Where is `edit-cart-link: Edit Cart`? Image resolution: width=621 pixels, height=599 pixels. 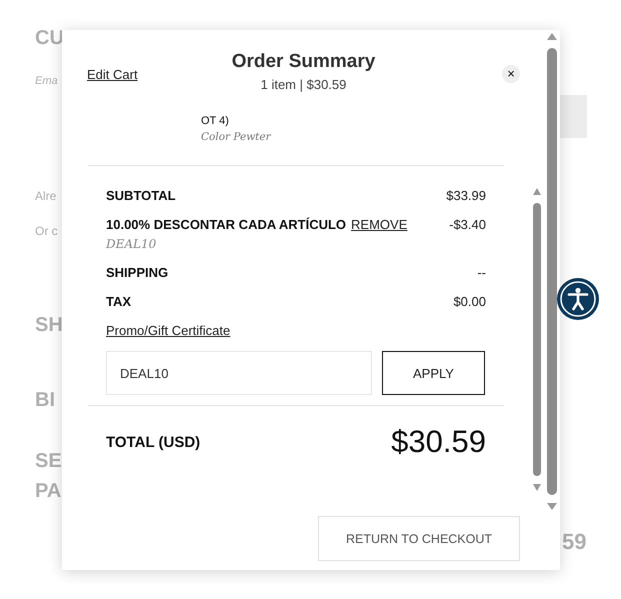
edit-cart-link: Edit Cart is located at coordinates (112, 74).